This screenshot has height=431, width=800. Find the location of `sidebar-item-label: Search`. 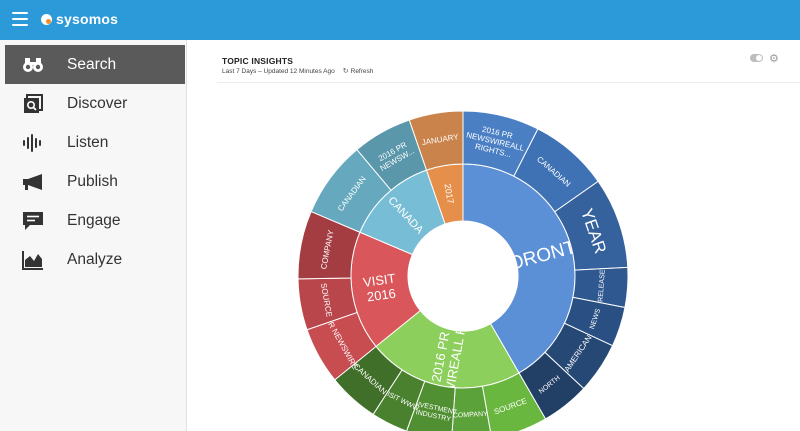

sidebar-item-label: Search is located at coordinates (92, 64).